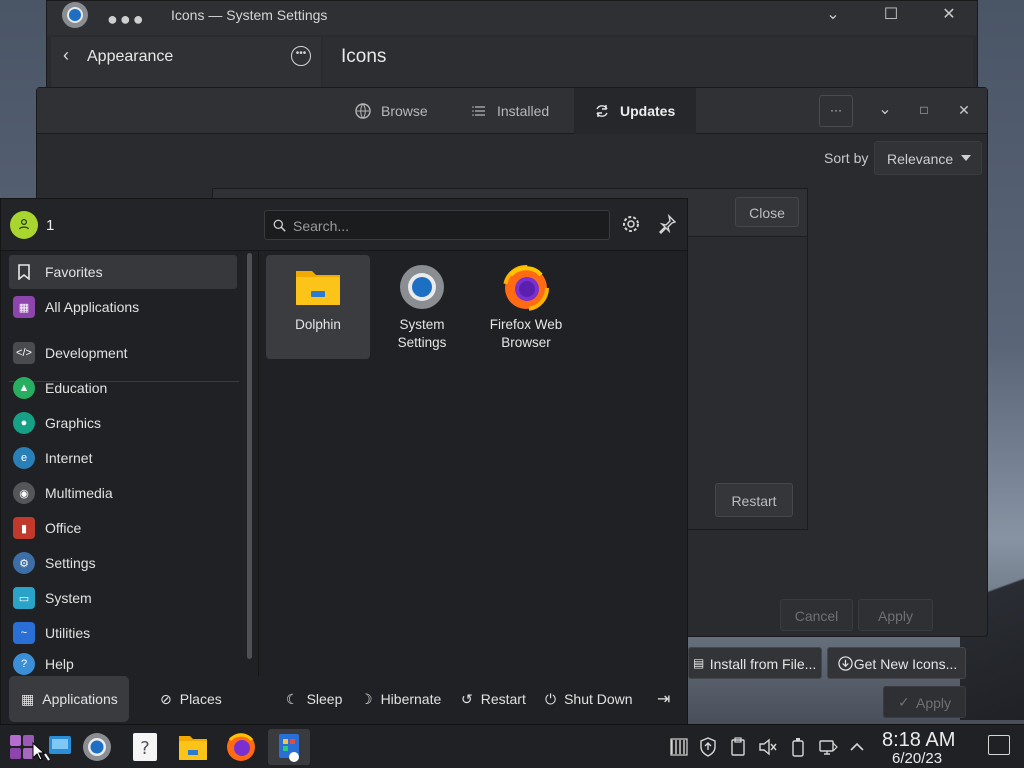 The image size is (1024, 768). What do you see at coordinates (301, 56) in the screenshot?
I see `menu-icon: •••` at bounding box center [301, 56].